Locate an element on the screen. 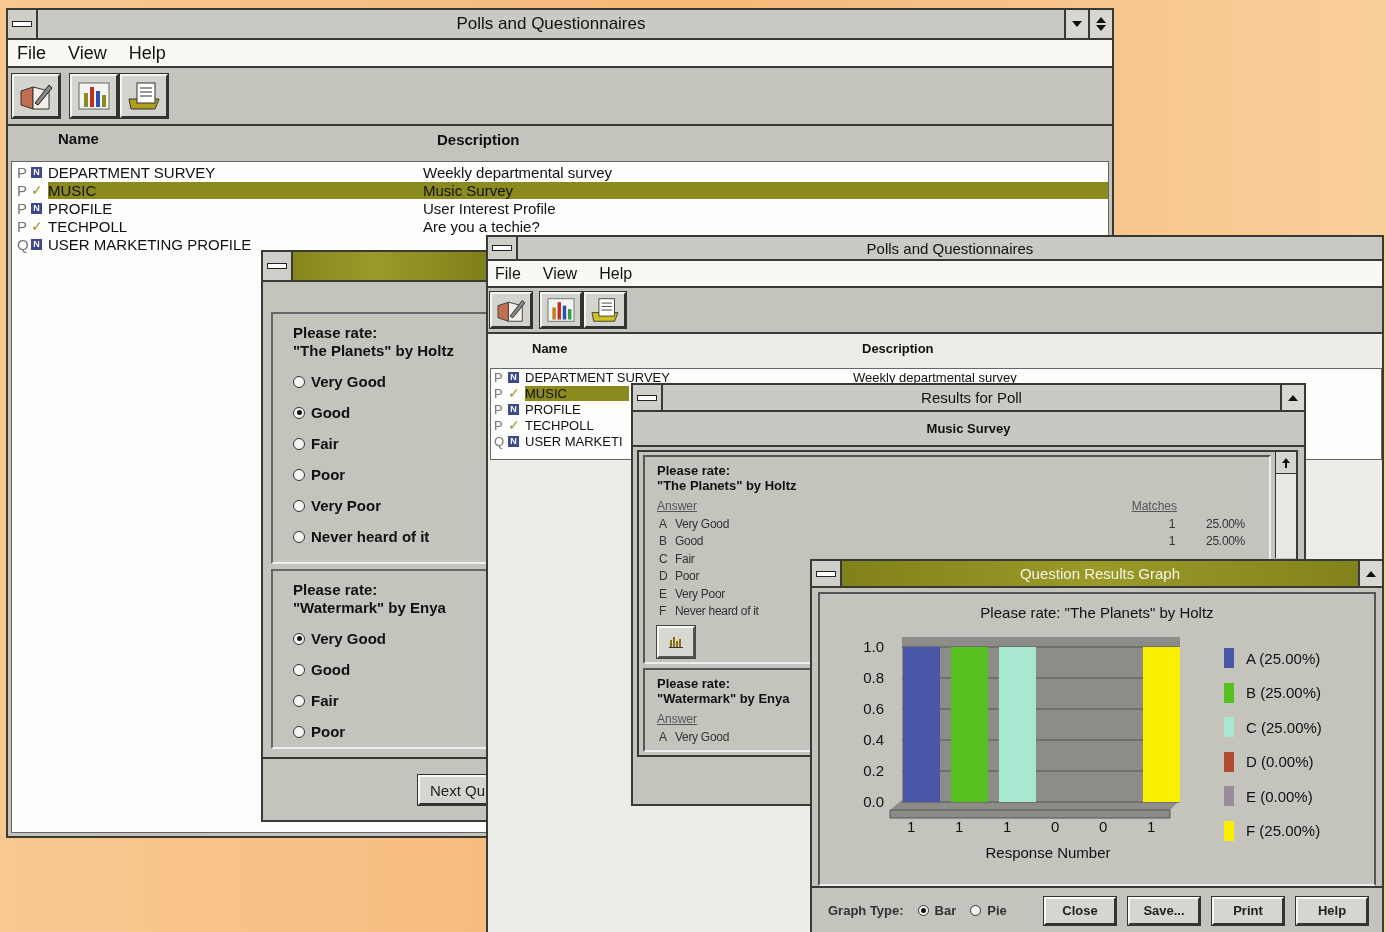  answer-label: Fair is located at coordinates (685, 558).